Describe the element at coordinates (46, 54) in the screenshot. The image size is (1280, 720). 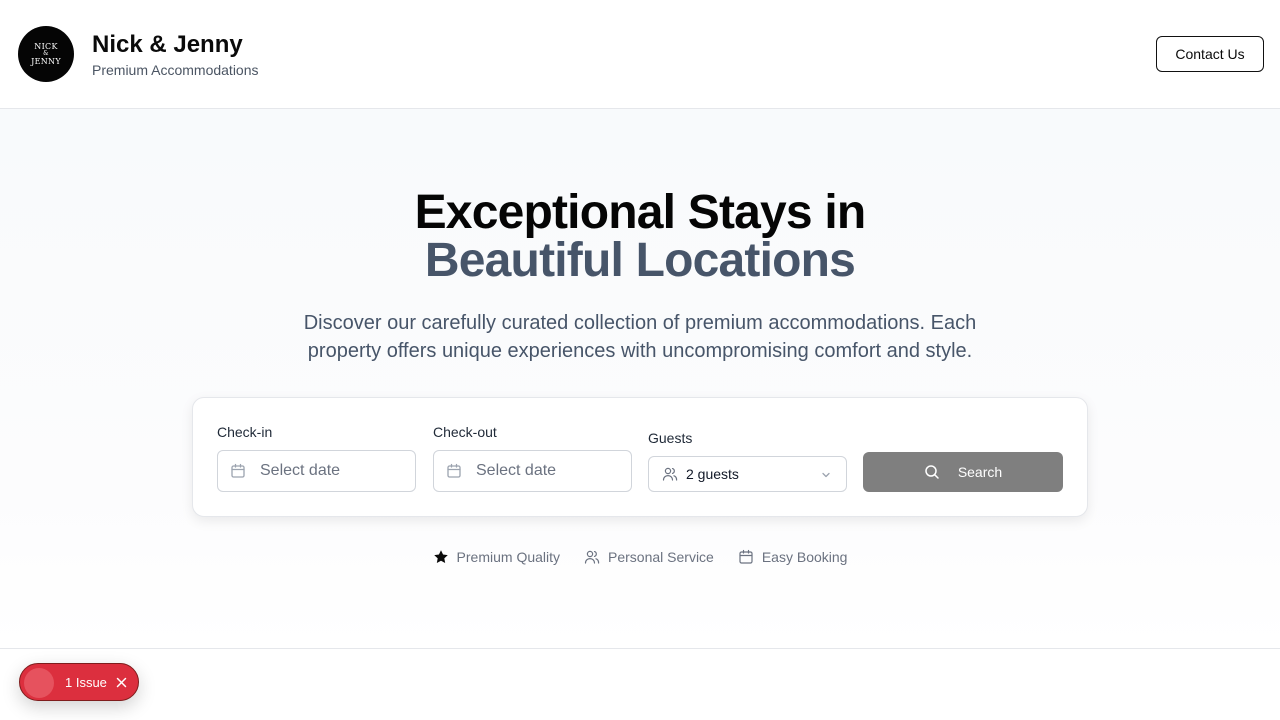
I see `brand-logo: NICK & JENNY` at that location.